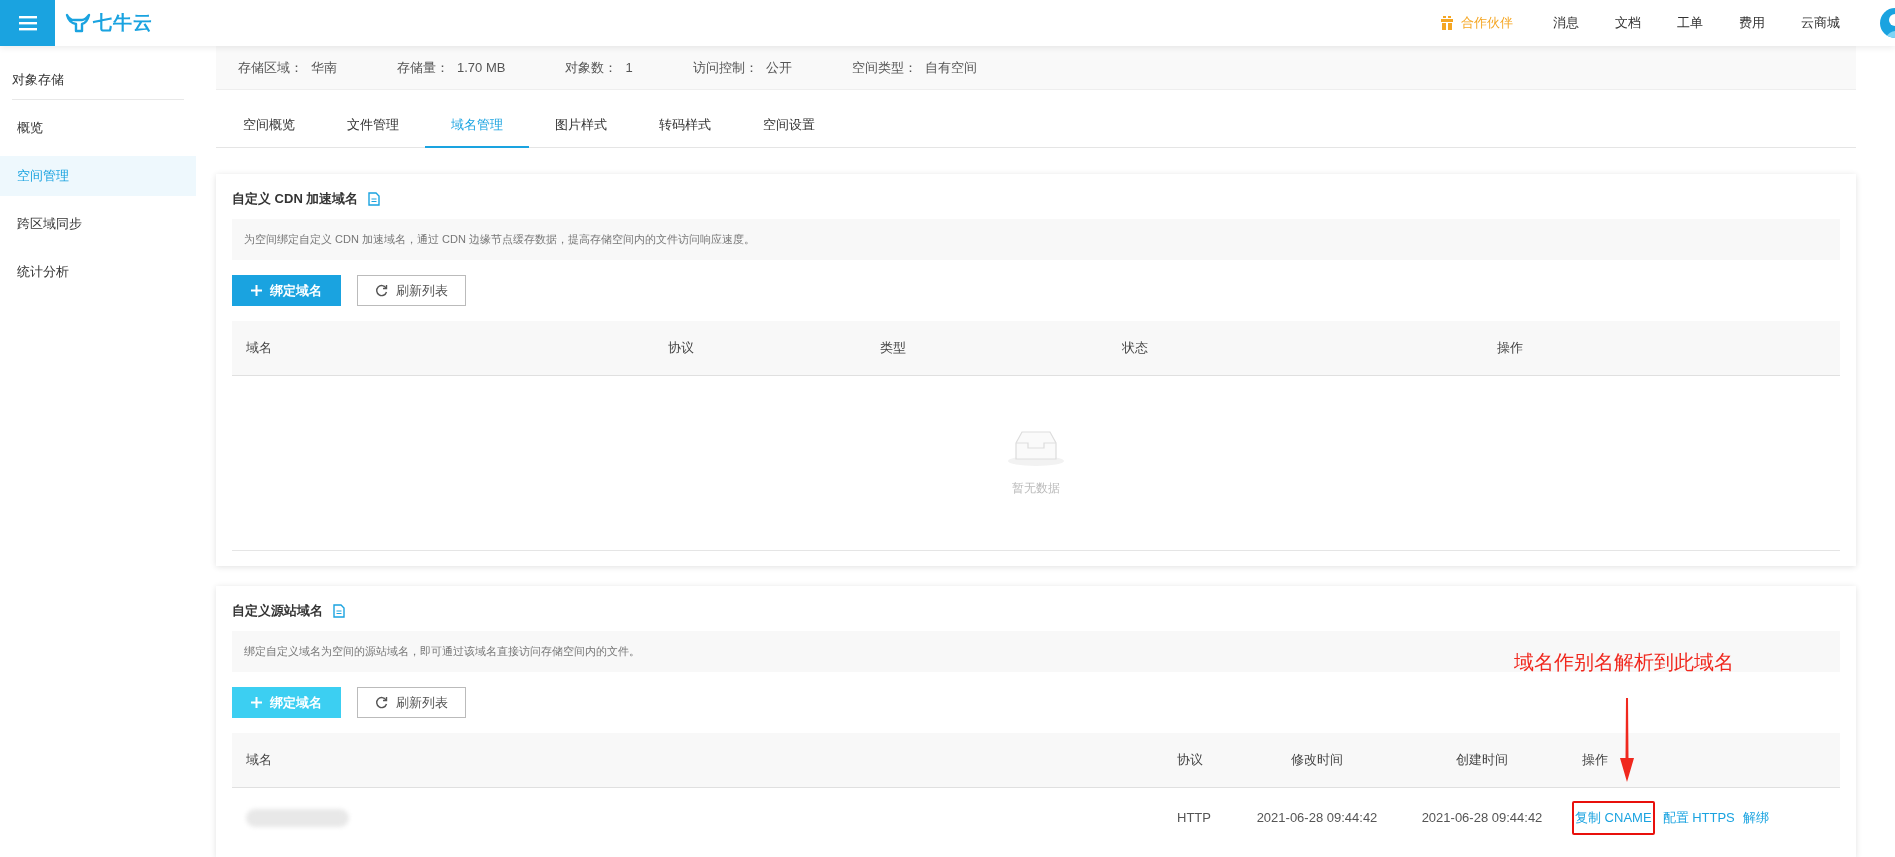  What do you see at coordinates (725, 67) in the screenshot?
I see `info-label: 访问控制：` at bounding box center [725, 67].